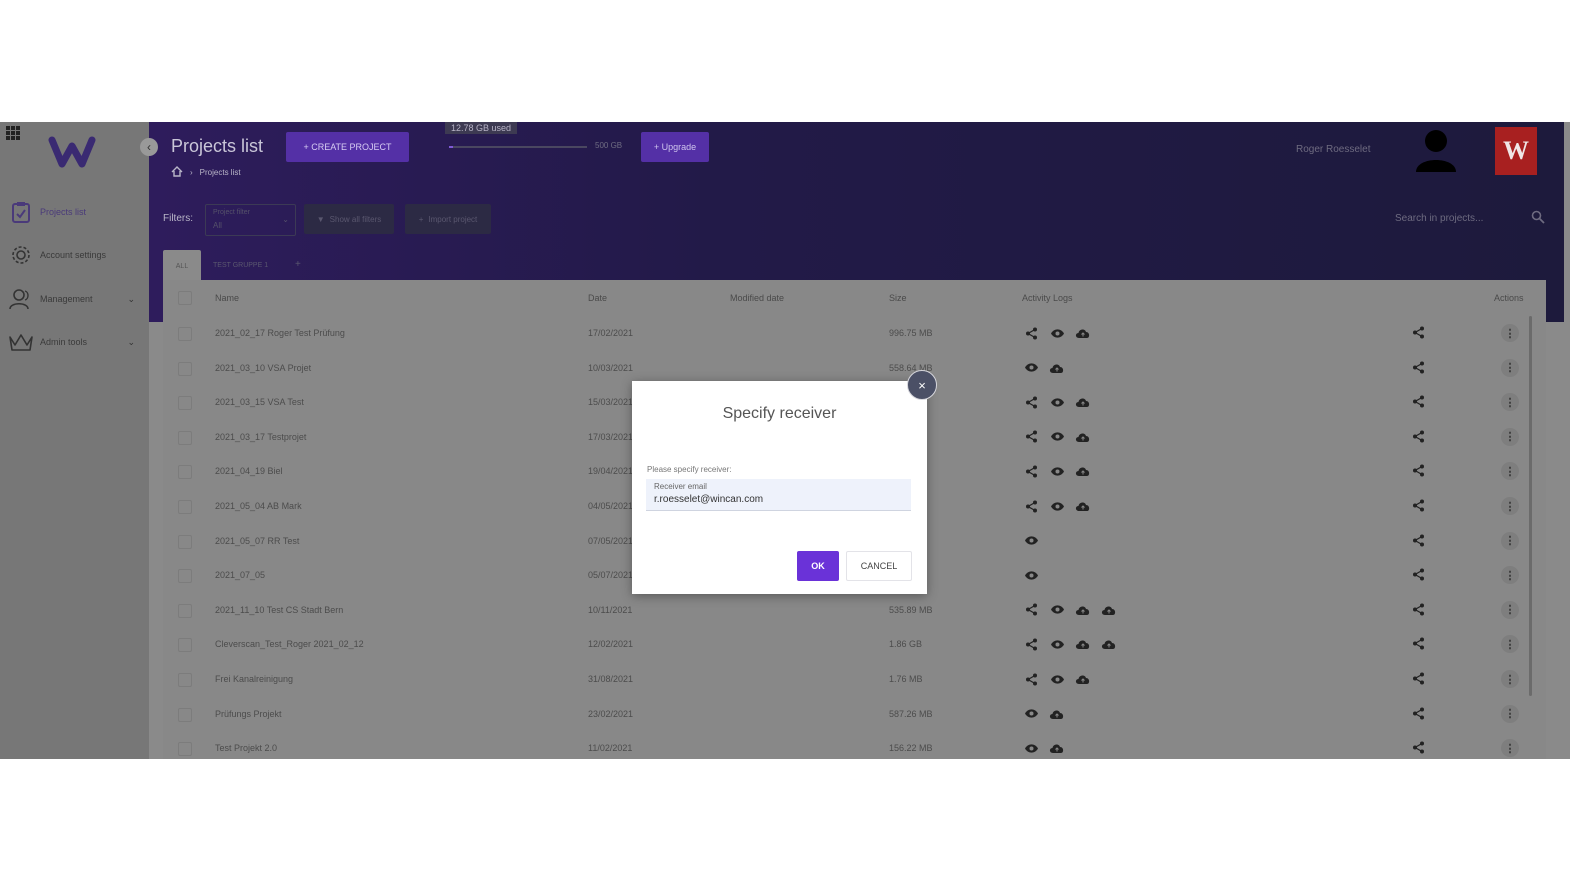 This screenshot has width=1570, height=882. Describe the element at coordinates (347, 147) in the screenshot. I see `create-project-button: + CREATE PROJECT` at that location.